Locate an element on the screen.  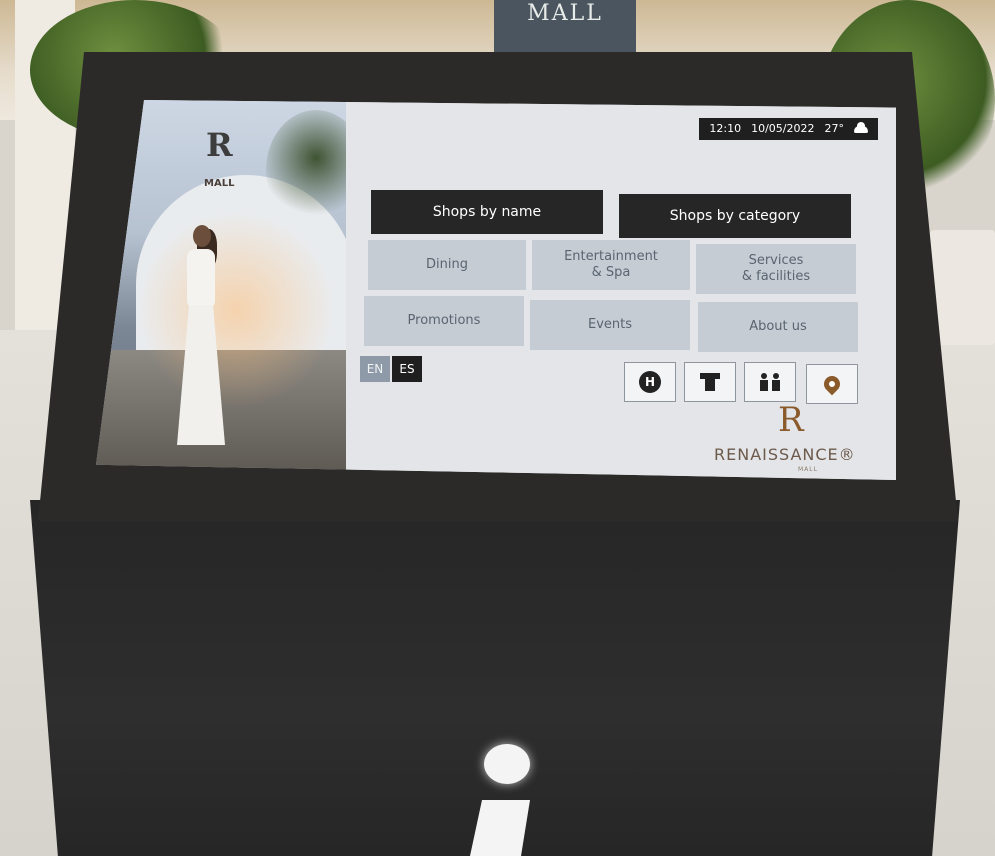
language-en-button: EN is located at coordinates (375, 369).